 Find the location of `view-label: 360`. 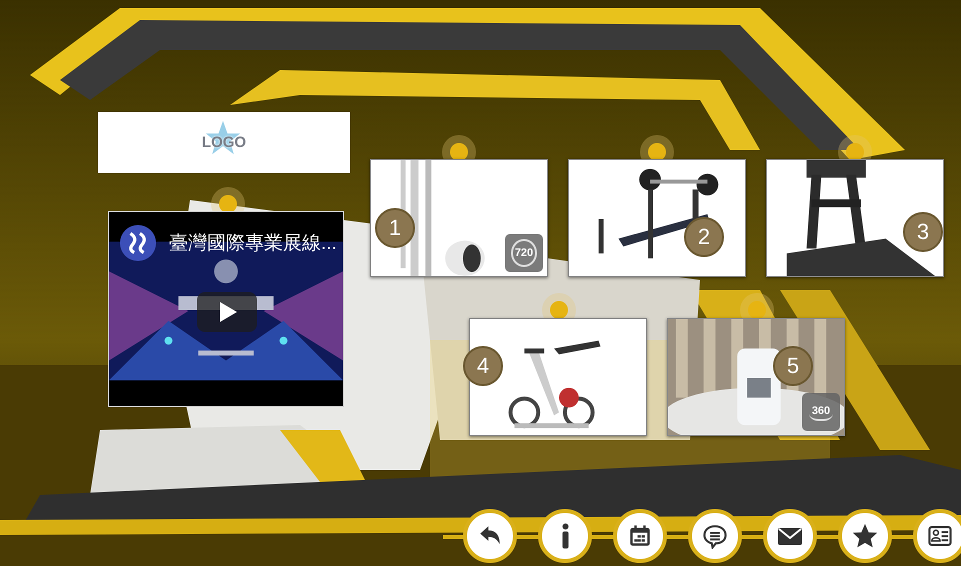

view-label: 360 is located at coordinates (821, 412).